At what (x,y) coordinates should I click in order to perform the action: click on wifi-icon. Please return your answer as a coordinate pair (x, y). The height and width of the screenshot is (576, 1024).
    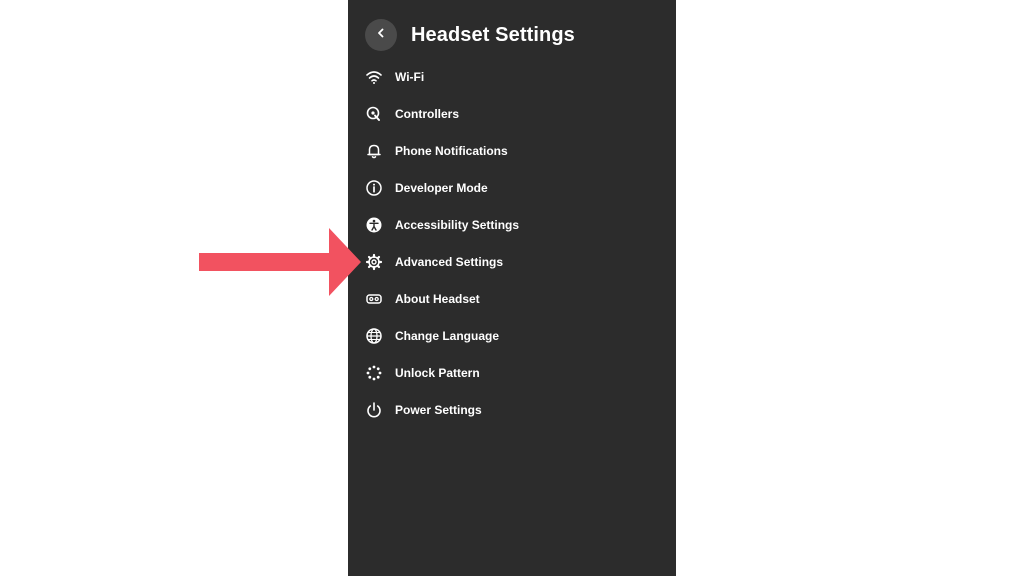
    Looking at the image, I should click on (374, 77).